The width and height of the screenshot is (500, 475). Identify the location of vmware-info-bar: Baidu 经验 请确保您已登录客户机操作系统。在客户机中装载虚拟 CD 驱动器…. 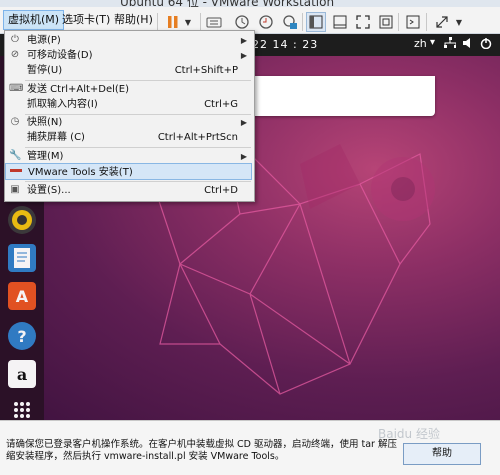
(250, 447).